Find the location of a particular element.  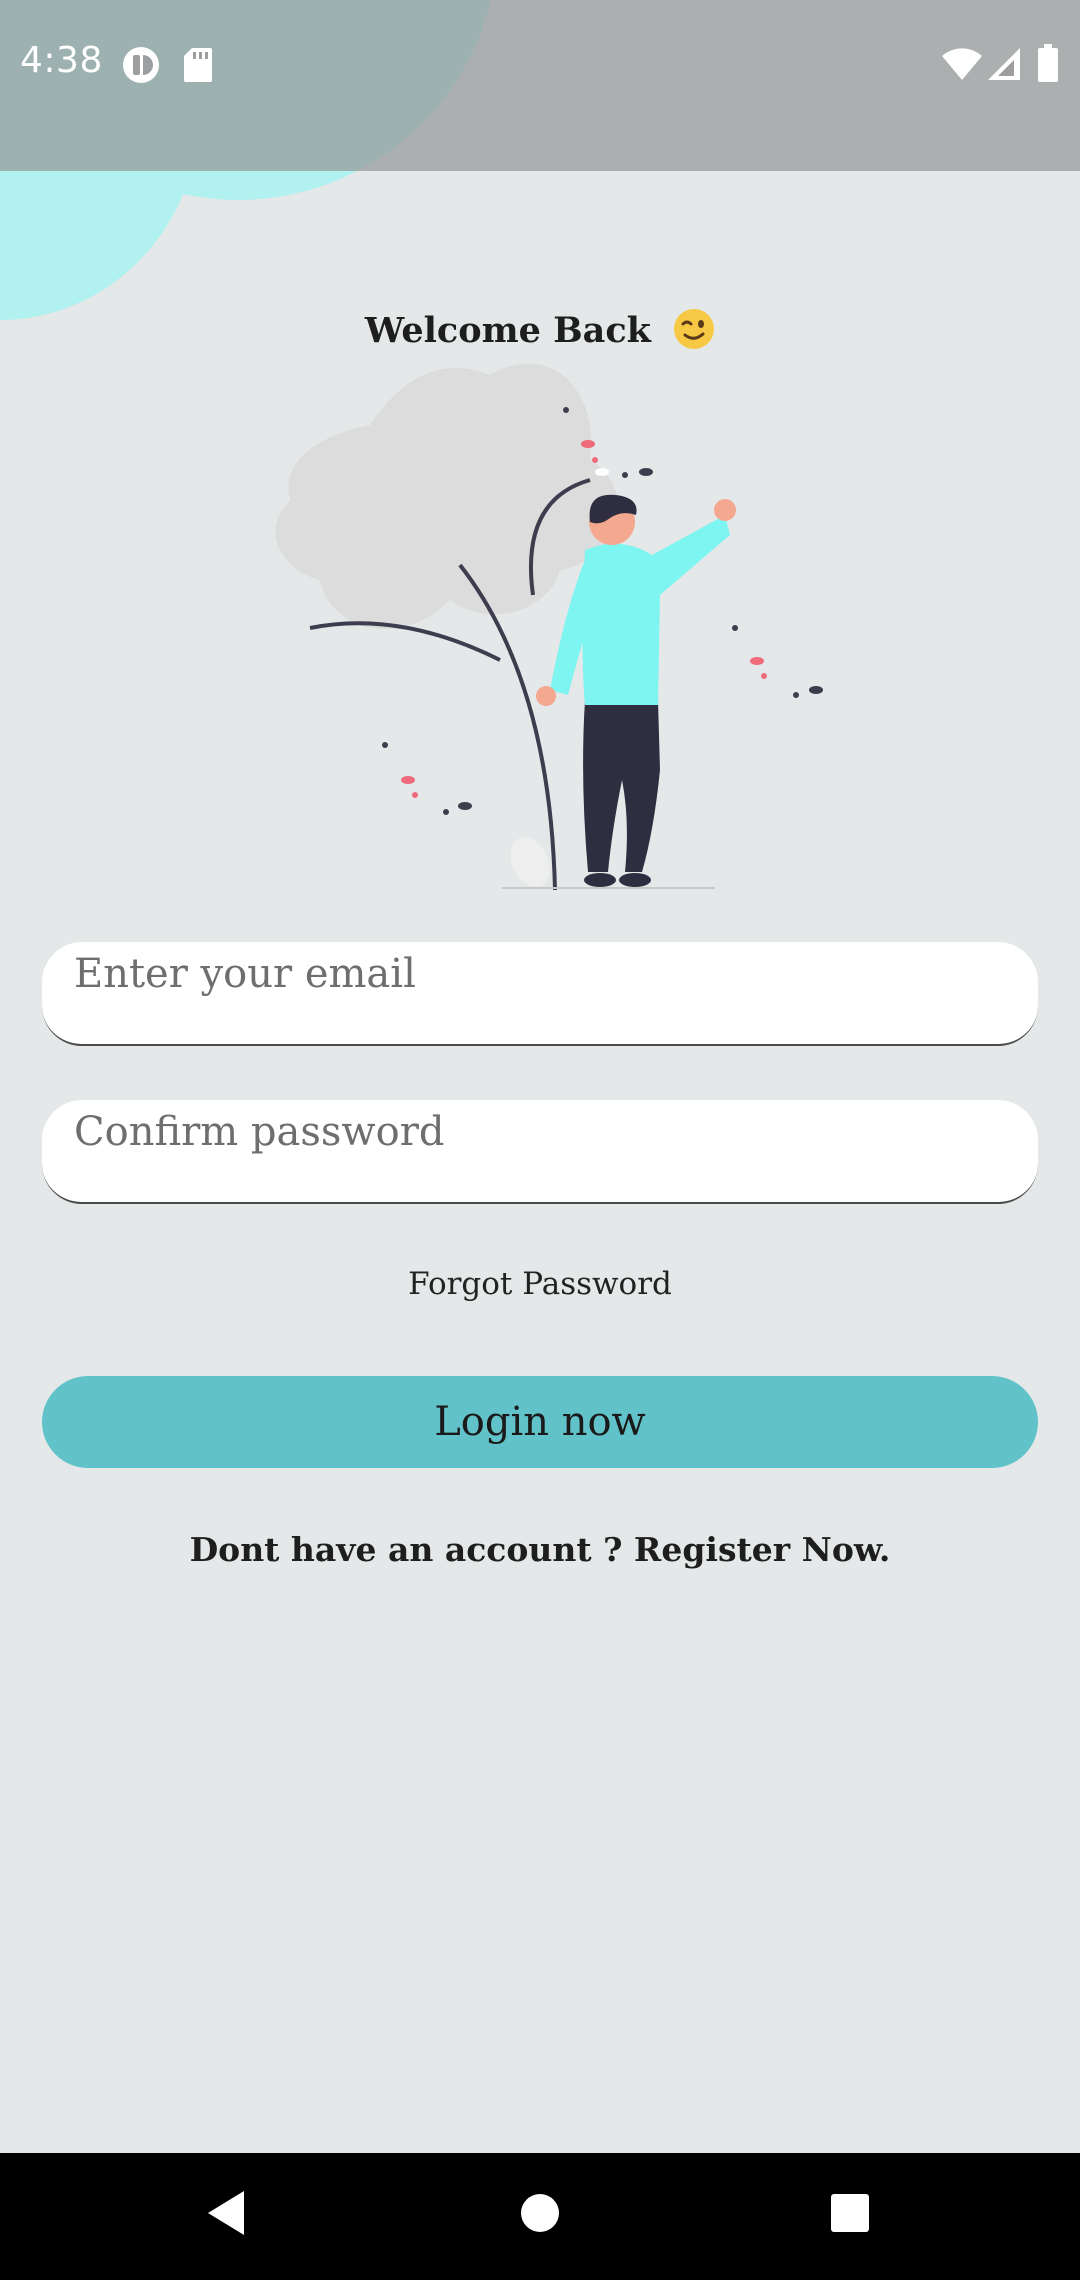

home-icon is located at coordinates (540, 2213).